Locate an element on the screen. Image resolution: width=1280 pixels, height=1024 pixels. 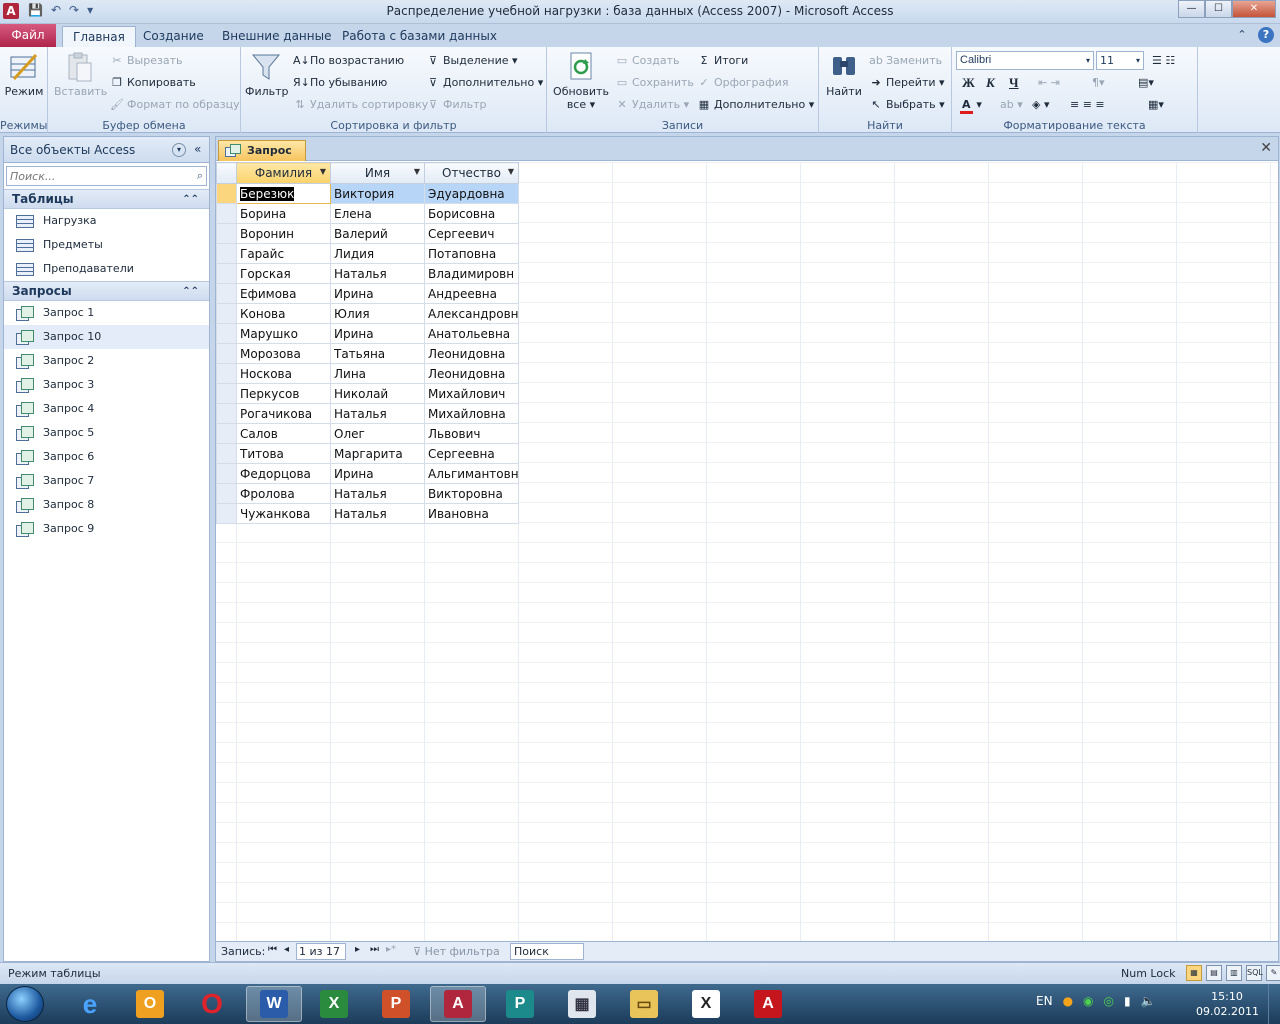
table-row: Ефимова Ирина Андреевна is located at coordinates (367, 293).